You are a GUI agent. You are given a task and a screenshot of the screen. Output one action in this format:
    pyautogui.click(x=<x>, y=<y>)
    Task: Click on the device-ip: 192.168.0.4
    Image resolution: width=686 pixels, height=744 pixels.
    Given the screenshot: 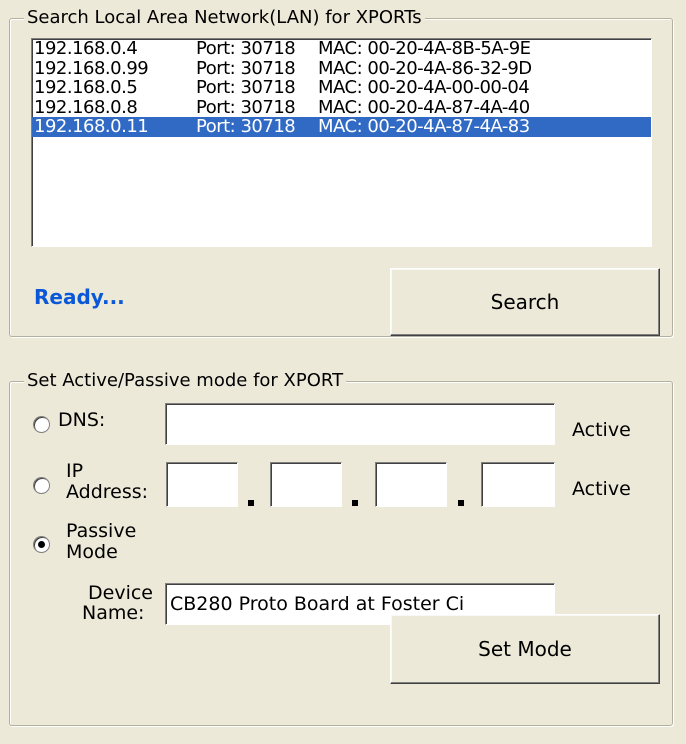 What is the action you would take?
    pyautogui.click(x=86, y=48)
    